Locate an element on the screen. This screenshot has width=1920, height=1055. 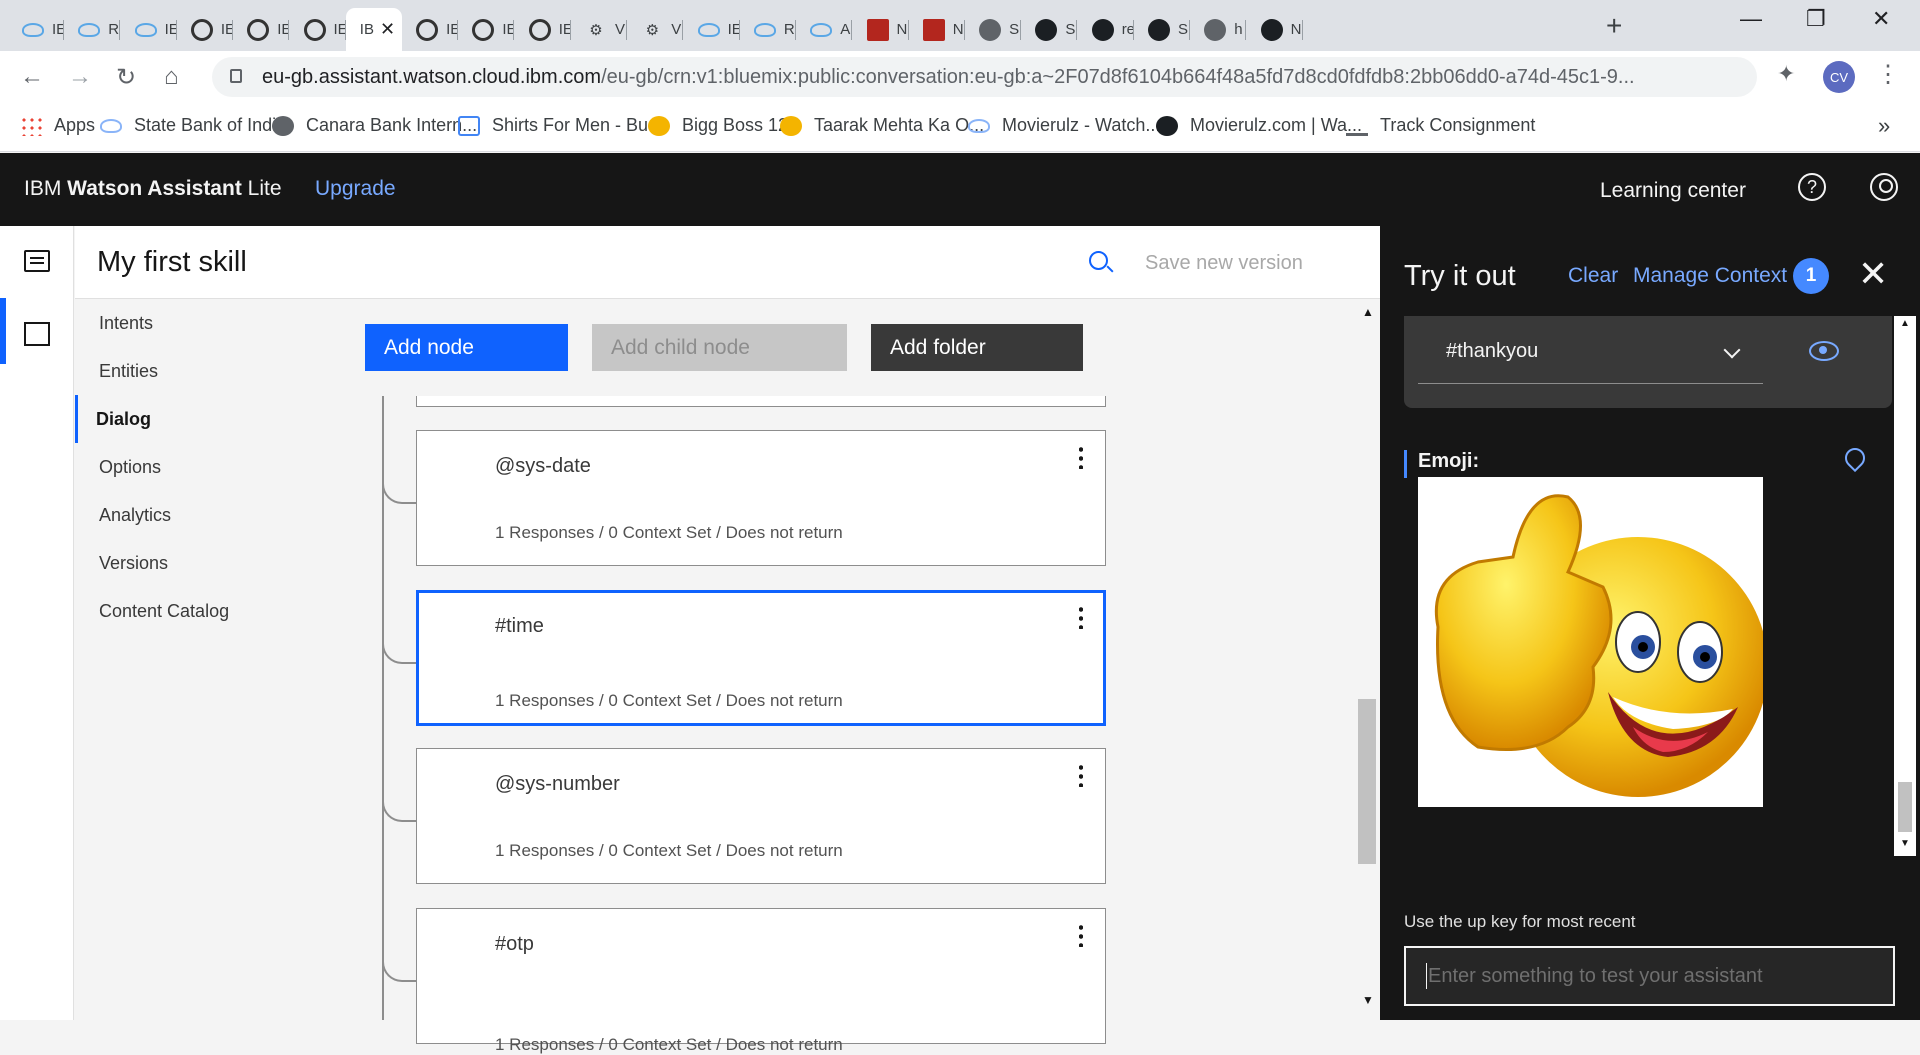
apps-icon is located at coordinates (31, 125).